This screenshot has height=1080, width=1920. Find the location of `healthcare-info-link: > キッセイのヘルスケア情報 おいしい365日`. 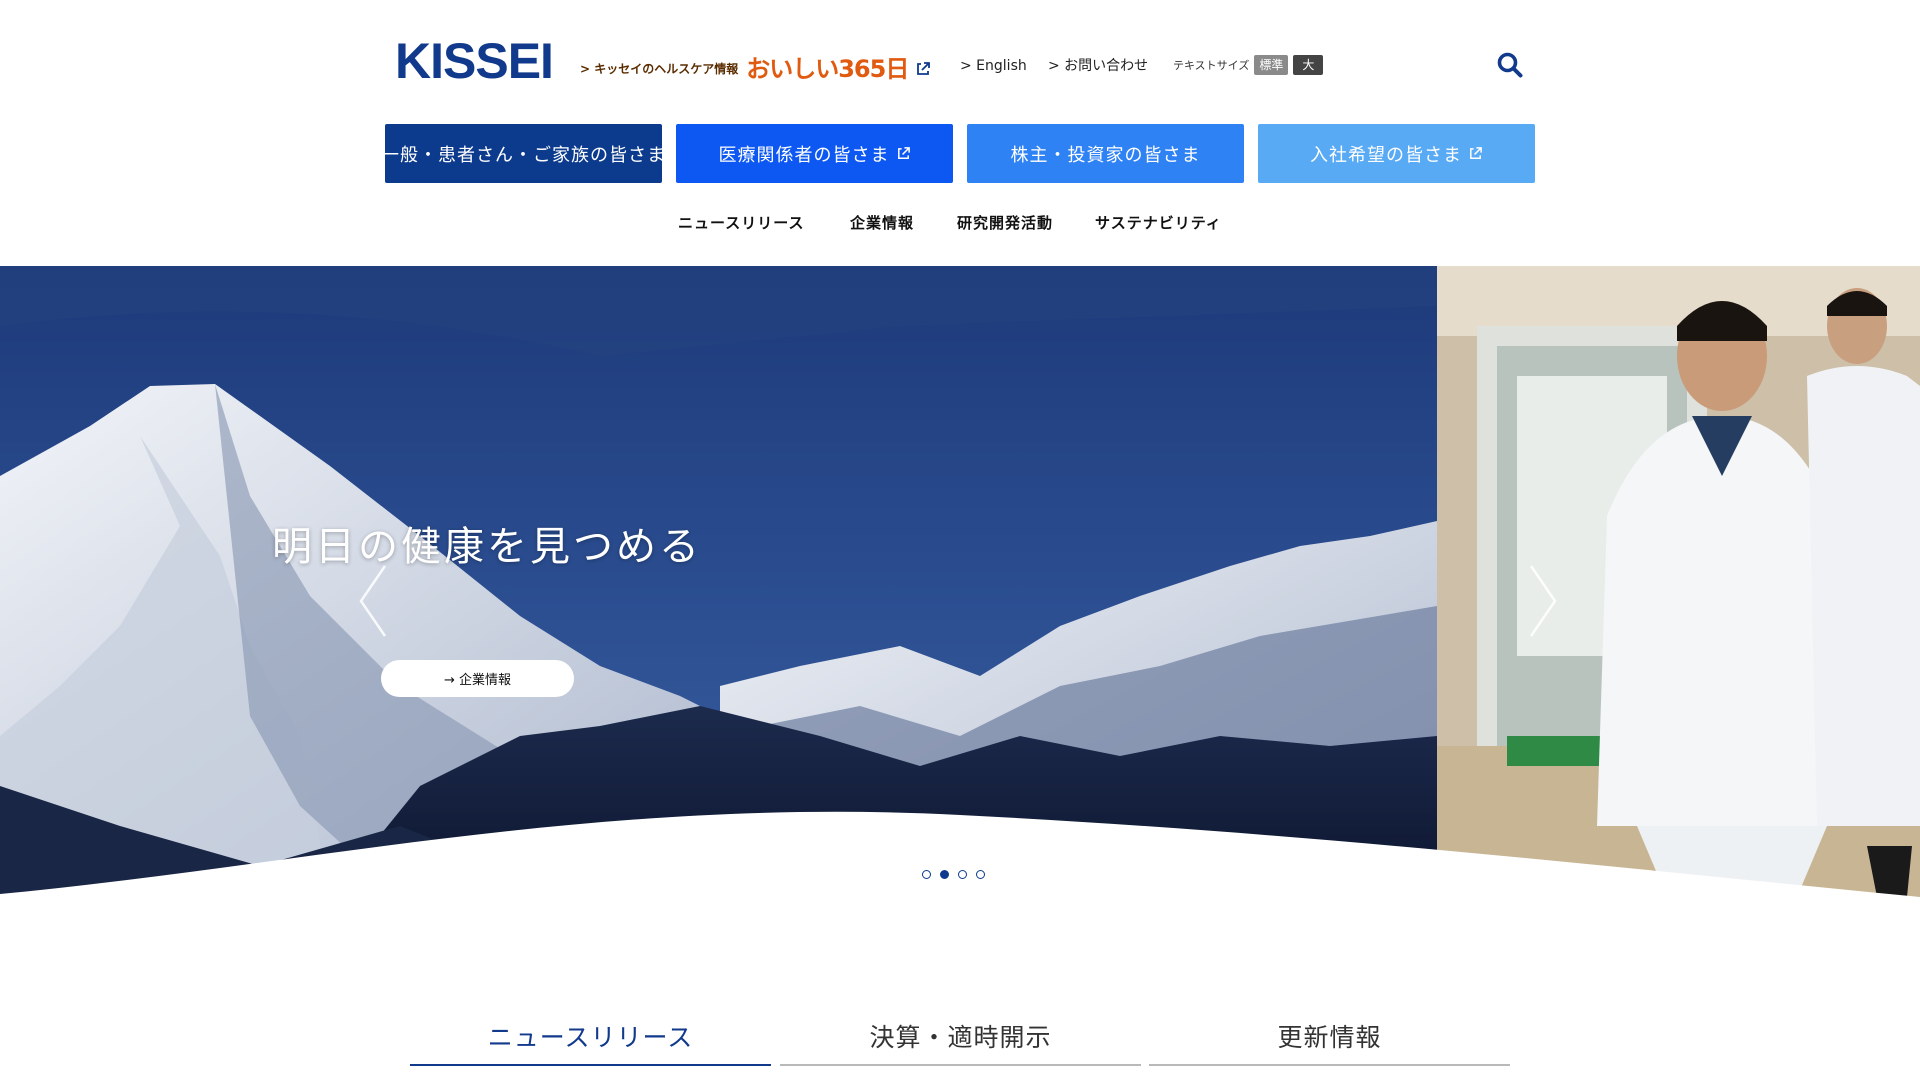

healthcare-info-link: > キッセイのヘルスケア情報 おいしい365日 is located at coordinates (755, 69).